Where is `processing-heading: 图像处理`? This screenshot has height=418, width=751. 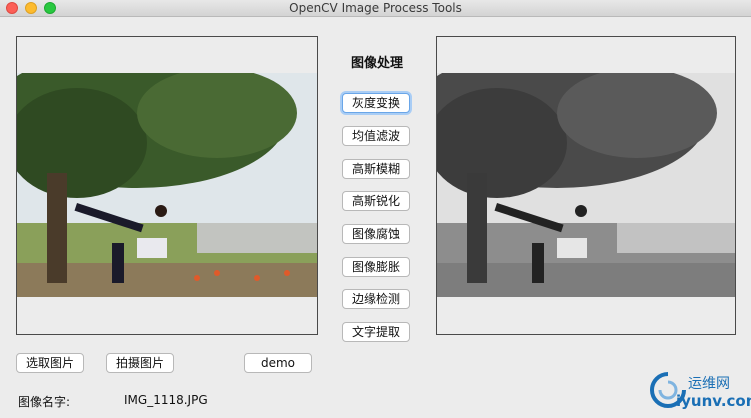 processing-heading: 图像处理 is located at coordinates (376, 63).